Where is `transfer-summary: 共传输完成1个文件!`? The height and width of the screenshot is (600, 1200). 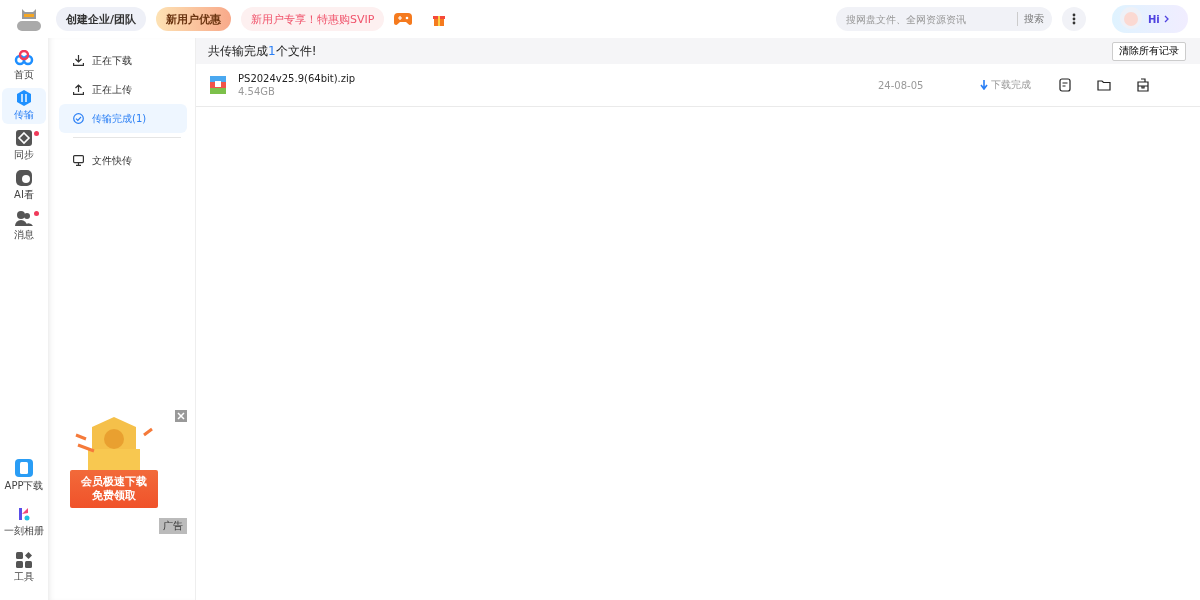 transfer-summary: 共传输完成1个文件! is located at coordinates (262, 51).